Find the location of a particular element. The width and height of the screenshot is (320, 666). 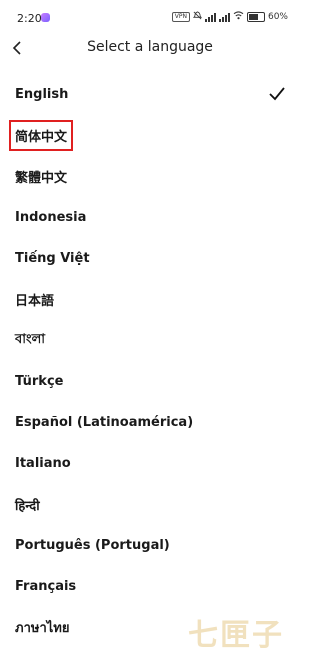

header: Select a language is located at coordinates (150, 49).